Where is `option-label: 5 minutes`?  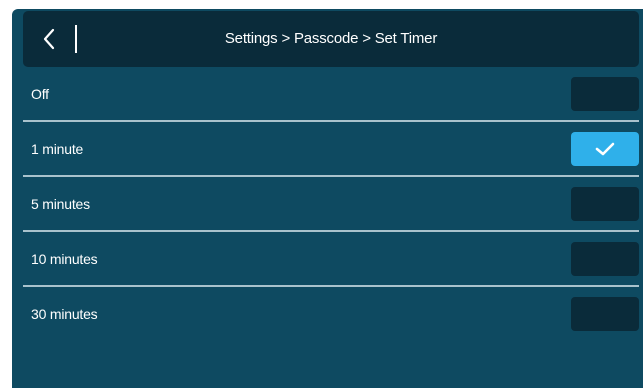
option-label: 5 minutes is located at coordinates (60, 203).